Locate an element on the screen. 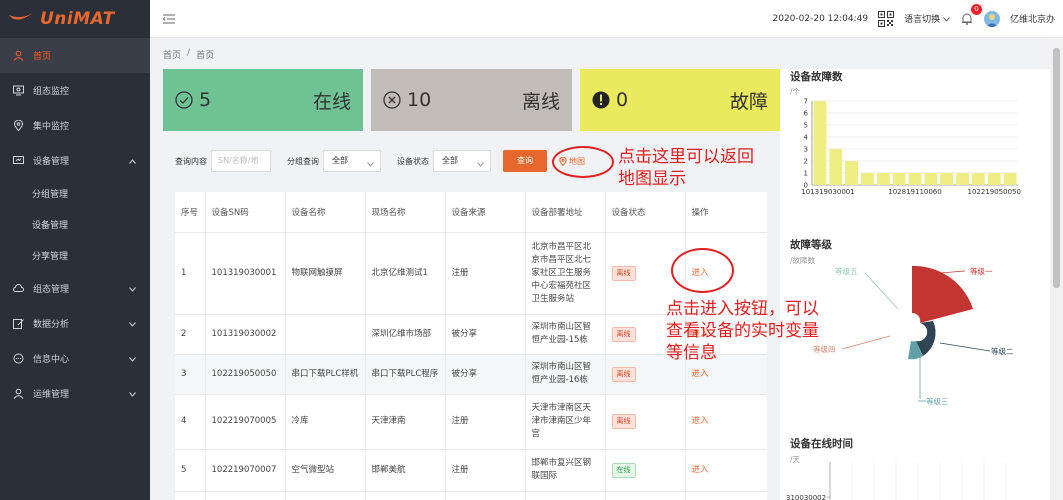 The image size is (1063, 500). page-scrollbar is located at coordinates (1056, 269).